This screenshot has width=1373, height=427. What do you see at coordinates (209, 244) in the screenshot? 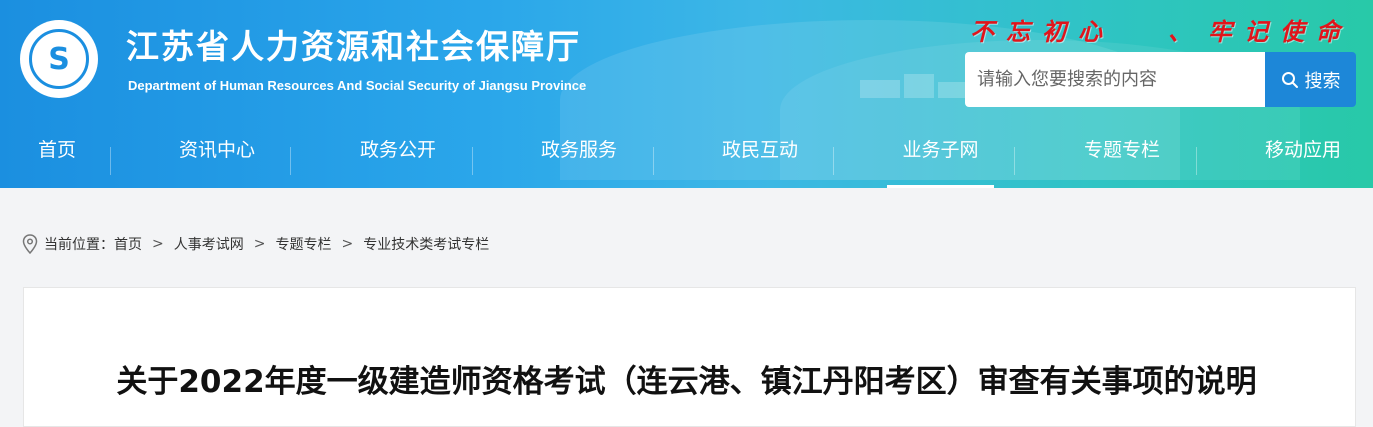
I see `breadcrumb-exam-site: 人事考试网` at bounding box center [209, 244].